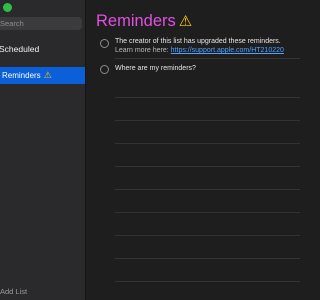  Describe the element at coordinates (41, 23) in the screenshot. I see `search-input: Search` at that location.